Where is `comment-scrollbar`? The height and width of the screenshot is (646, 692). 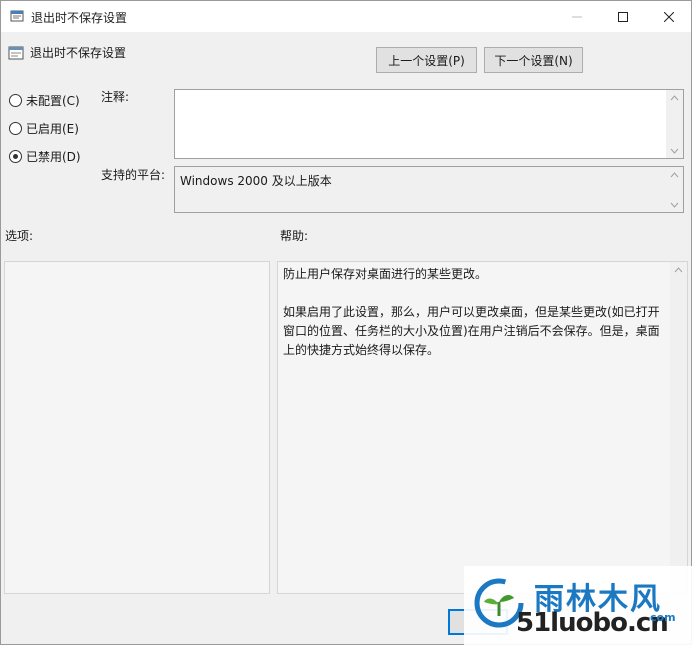
comment-scrollbar is located at coordinates (674, 124).